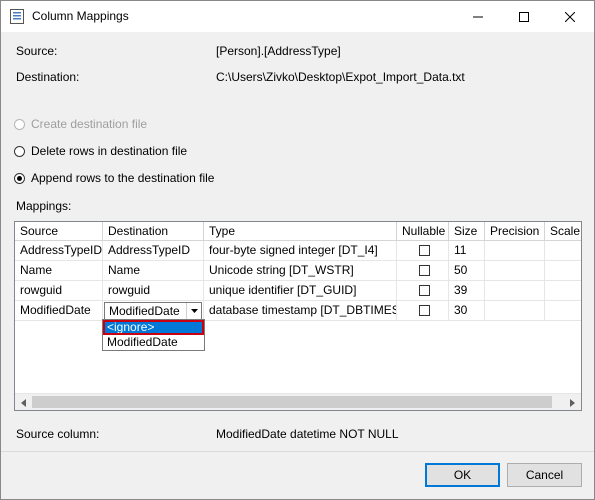 This screenshot has width=595, height=500. I want to click on table-row: Name Name Unicode string [DT_WSTR] 50, so click(298, 271).